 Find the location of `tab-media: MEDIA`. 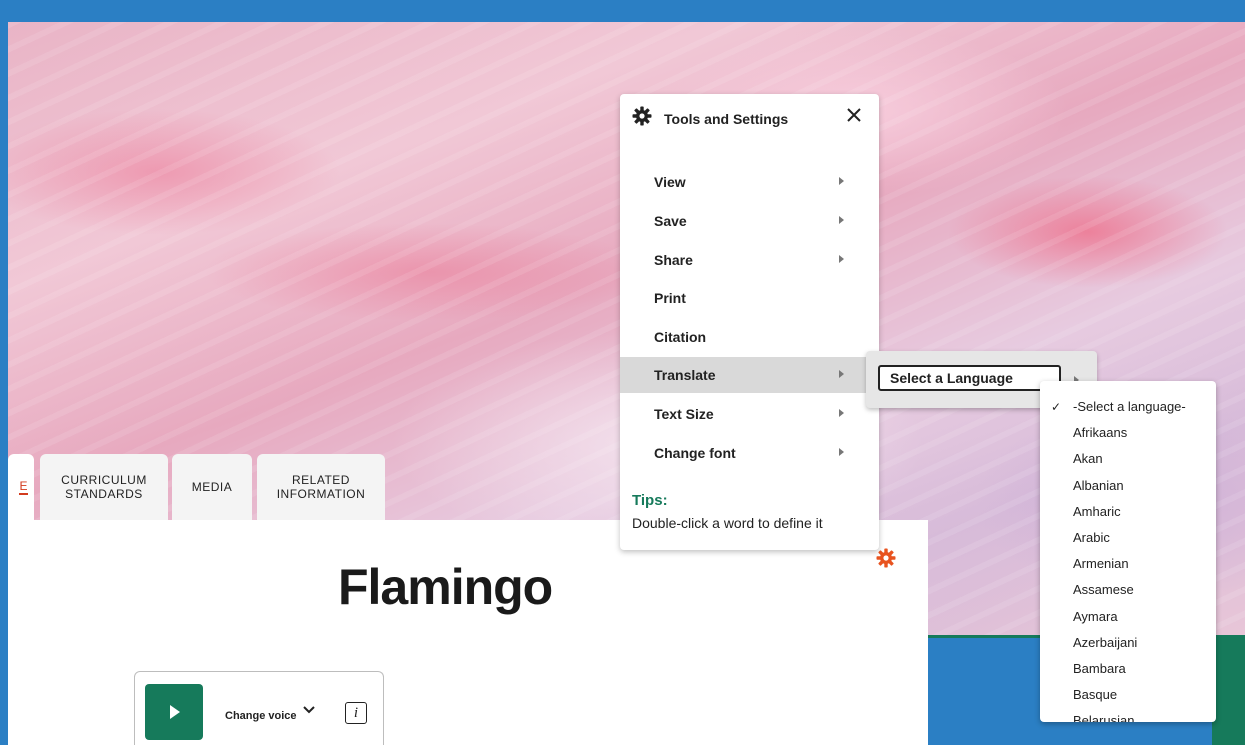

tab-media: MEDIA is located at coordinates (212, 487).